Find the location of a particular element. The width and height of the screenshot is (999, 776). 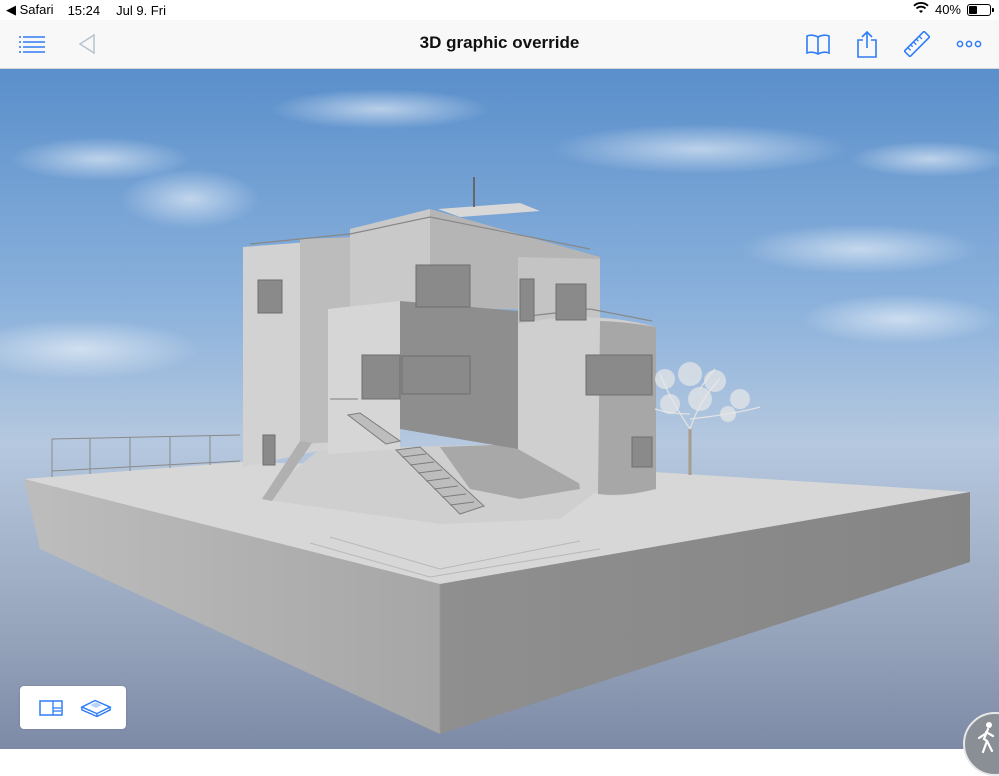

share-icon is located at coordinates (867, 44).